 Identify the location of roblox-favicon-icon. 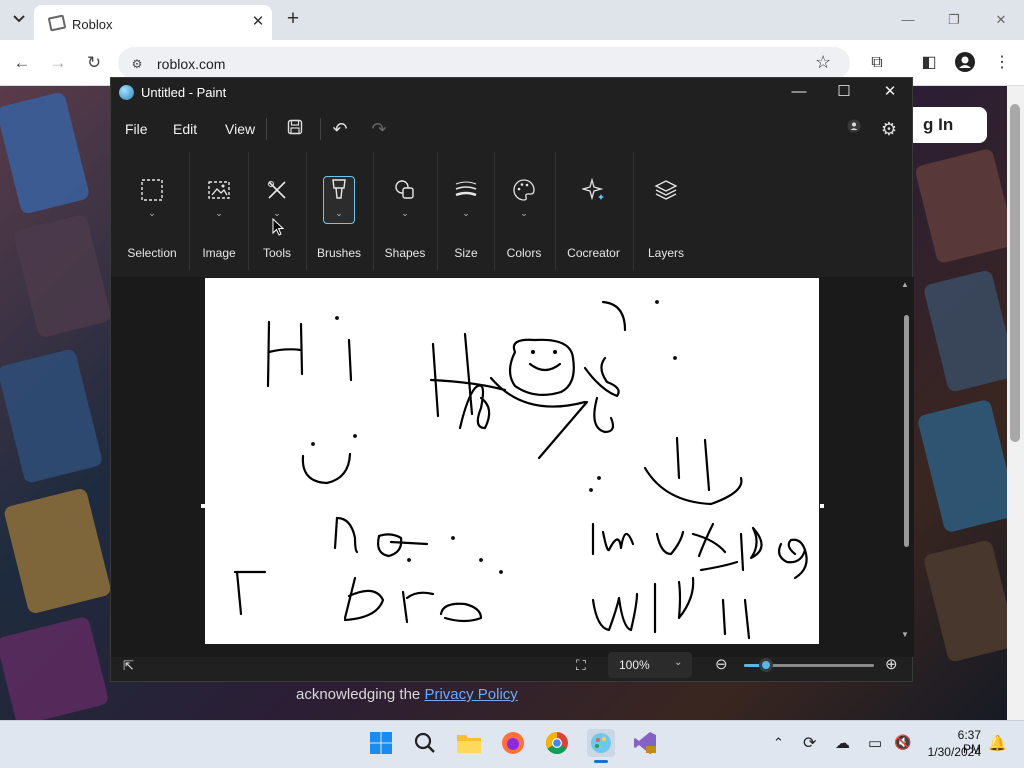
(57, 23).